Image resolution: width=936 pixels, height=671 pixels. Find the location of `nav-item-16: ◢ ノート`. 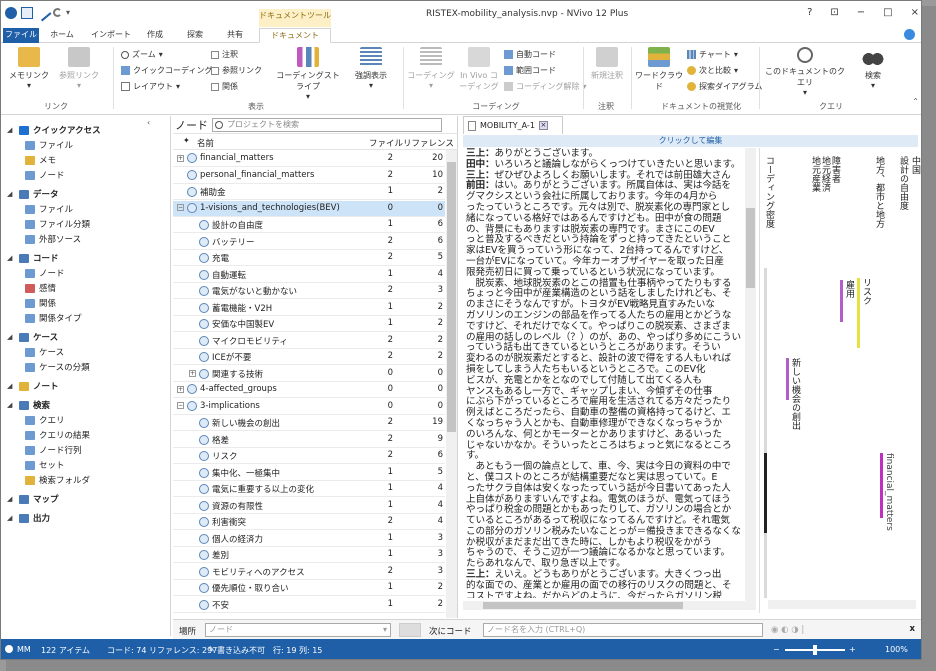

nav-item-16: ◢ ノート is located at coordinates (33, 386).